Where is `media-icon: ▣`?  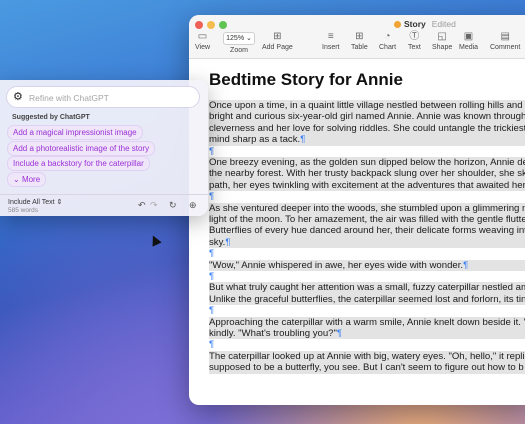
media-icon: ▣ is located at coordinates (468, 36).